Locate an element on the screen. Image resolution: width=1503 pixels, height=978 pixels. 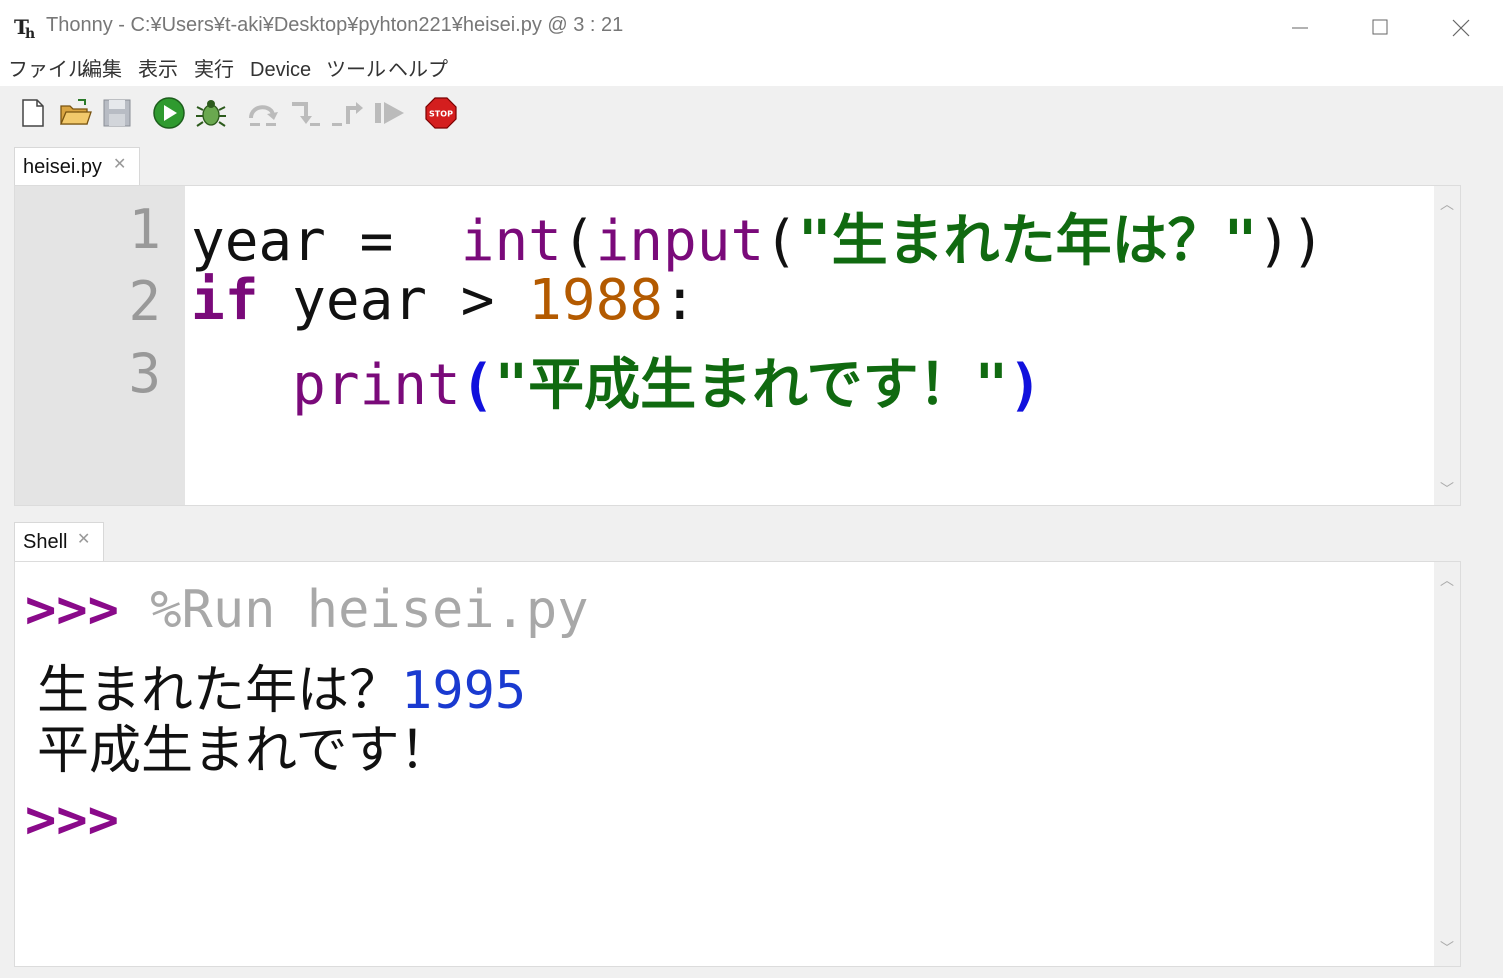
code-line: print("平成生まれです！") is located at coordinates (616, 380).